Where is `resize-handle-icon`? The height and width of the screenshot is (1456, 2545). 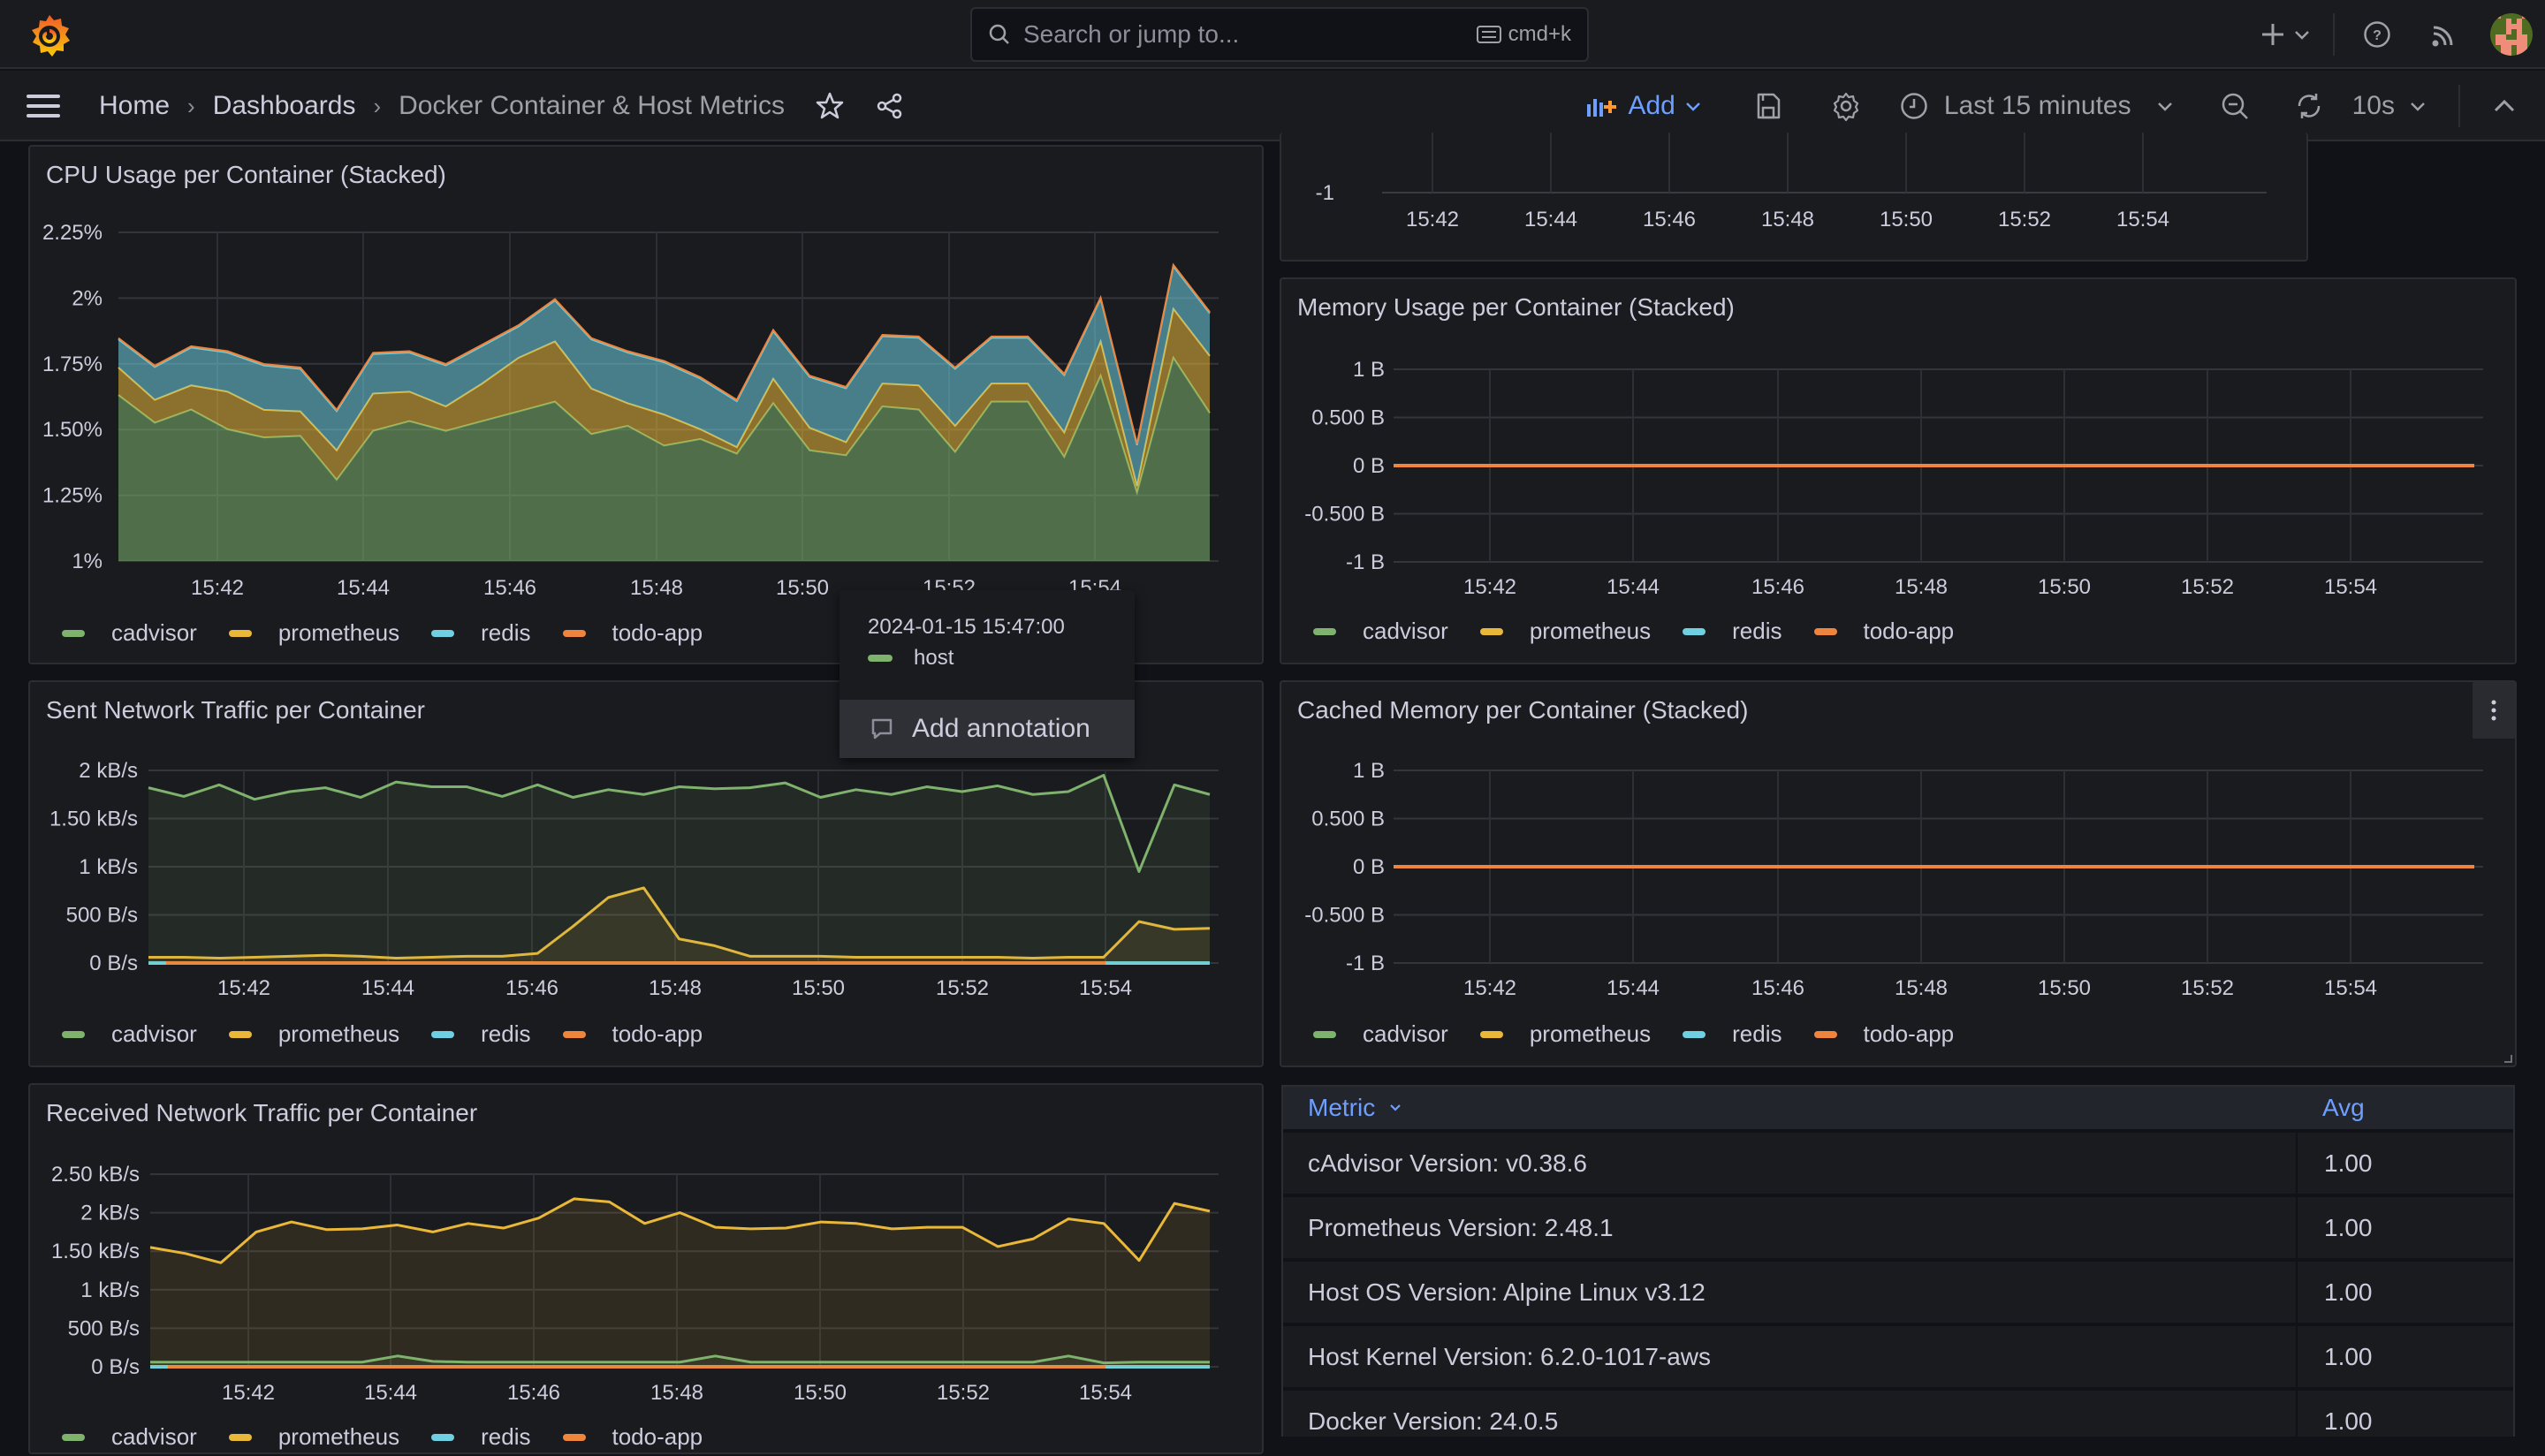
resize-handle-icon is located at coordinates (2508, 1058).